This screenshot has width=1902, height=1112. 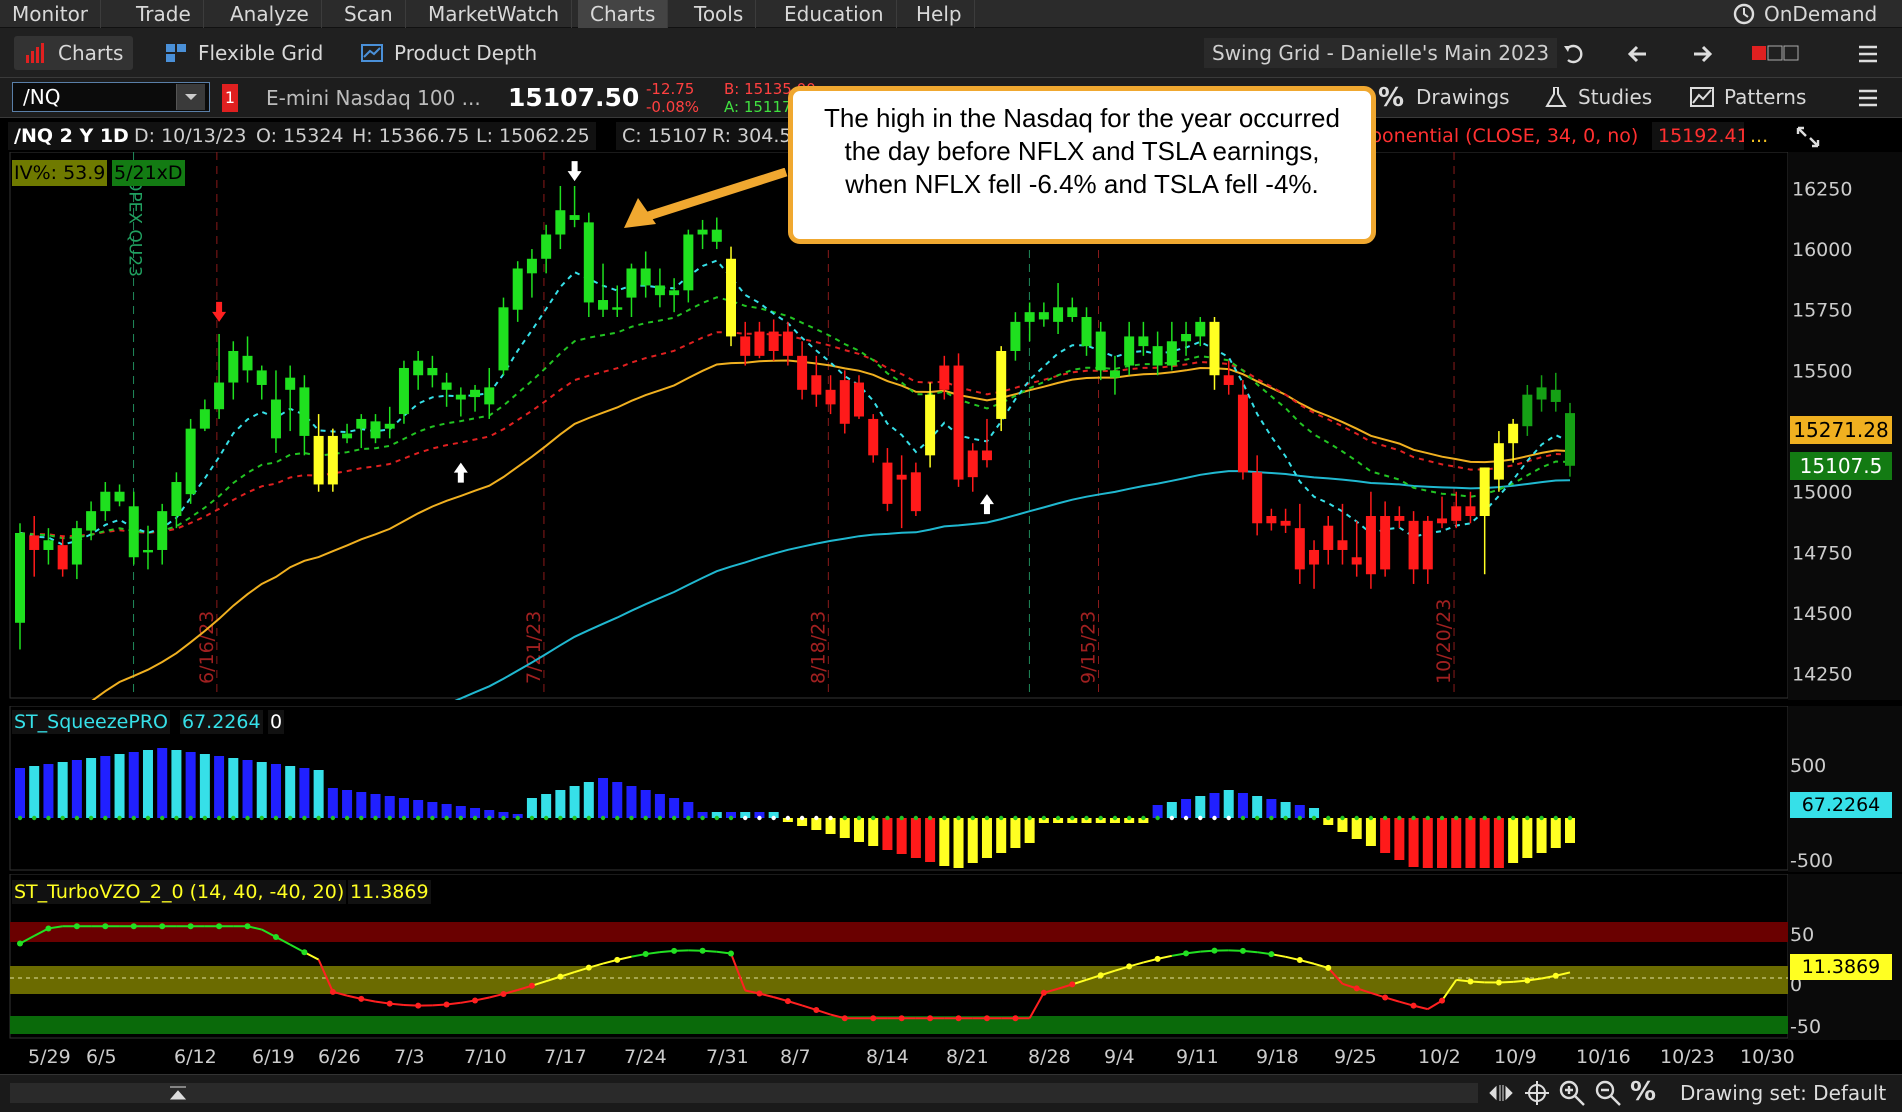 I want to click on zoom-in-icon, so click(x=1572, y=1093).